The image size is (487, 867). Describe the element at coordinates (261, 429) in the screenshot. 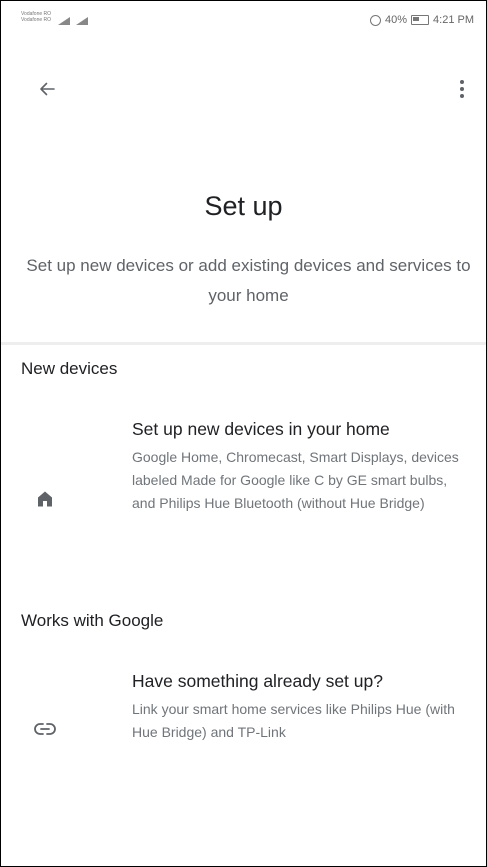

I see `item-title: Set up new devices in your home` at that location.